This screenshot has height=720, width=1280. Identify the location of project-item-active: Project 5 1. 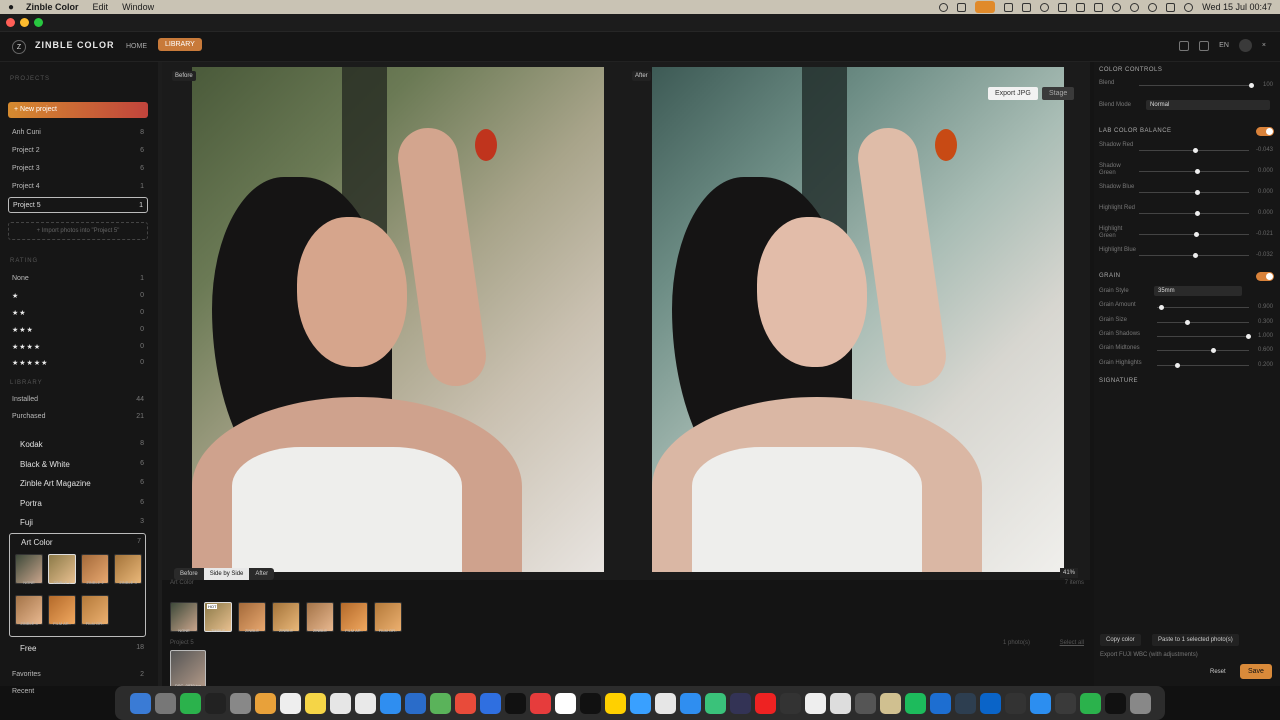
(78, 205).